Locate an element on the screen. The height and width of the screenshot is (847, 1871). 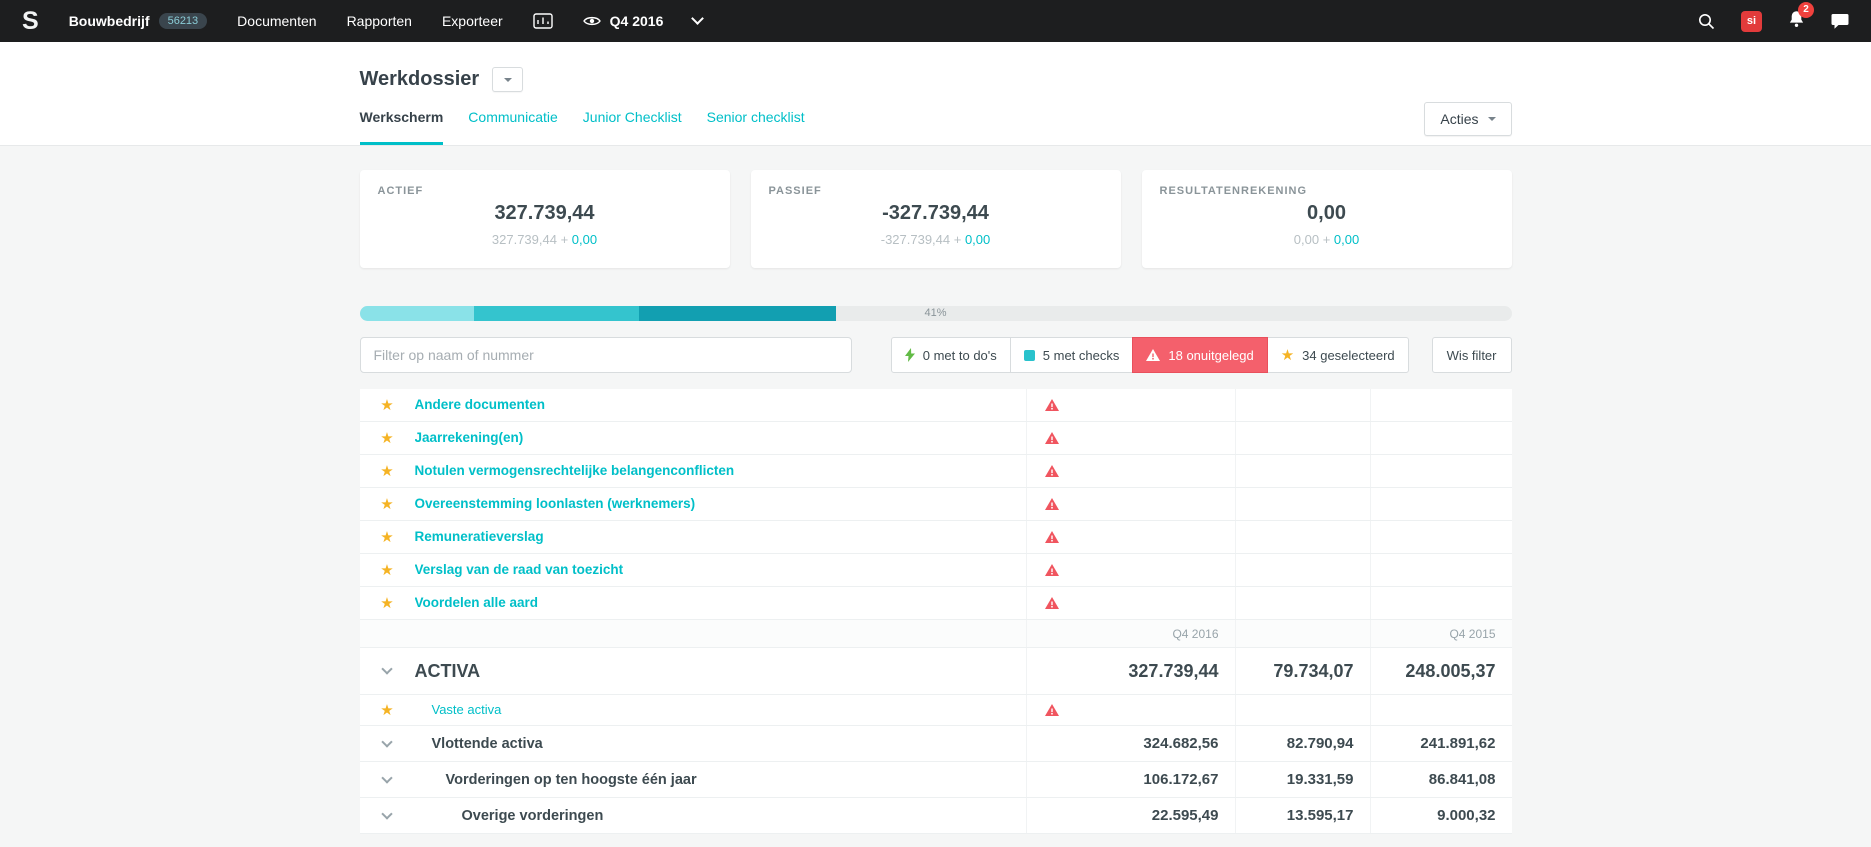
nav-item-exporteer: Exporteer is located at coordinates (472, 21).